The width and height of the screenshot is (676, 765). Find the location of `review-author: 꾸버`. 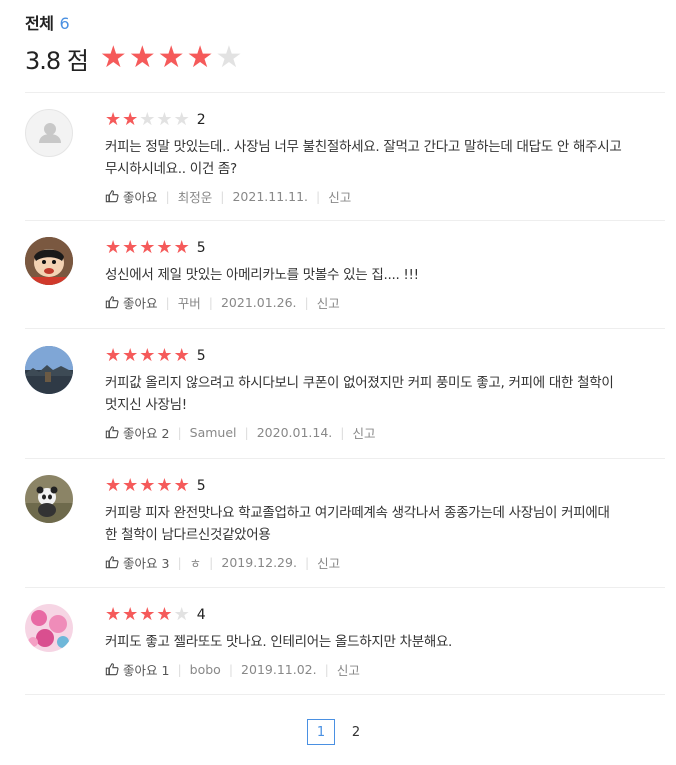

review-author: 꾸버 is located at coordinates (189, 302).